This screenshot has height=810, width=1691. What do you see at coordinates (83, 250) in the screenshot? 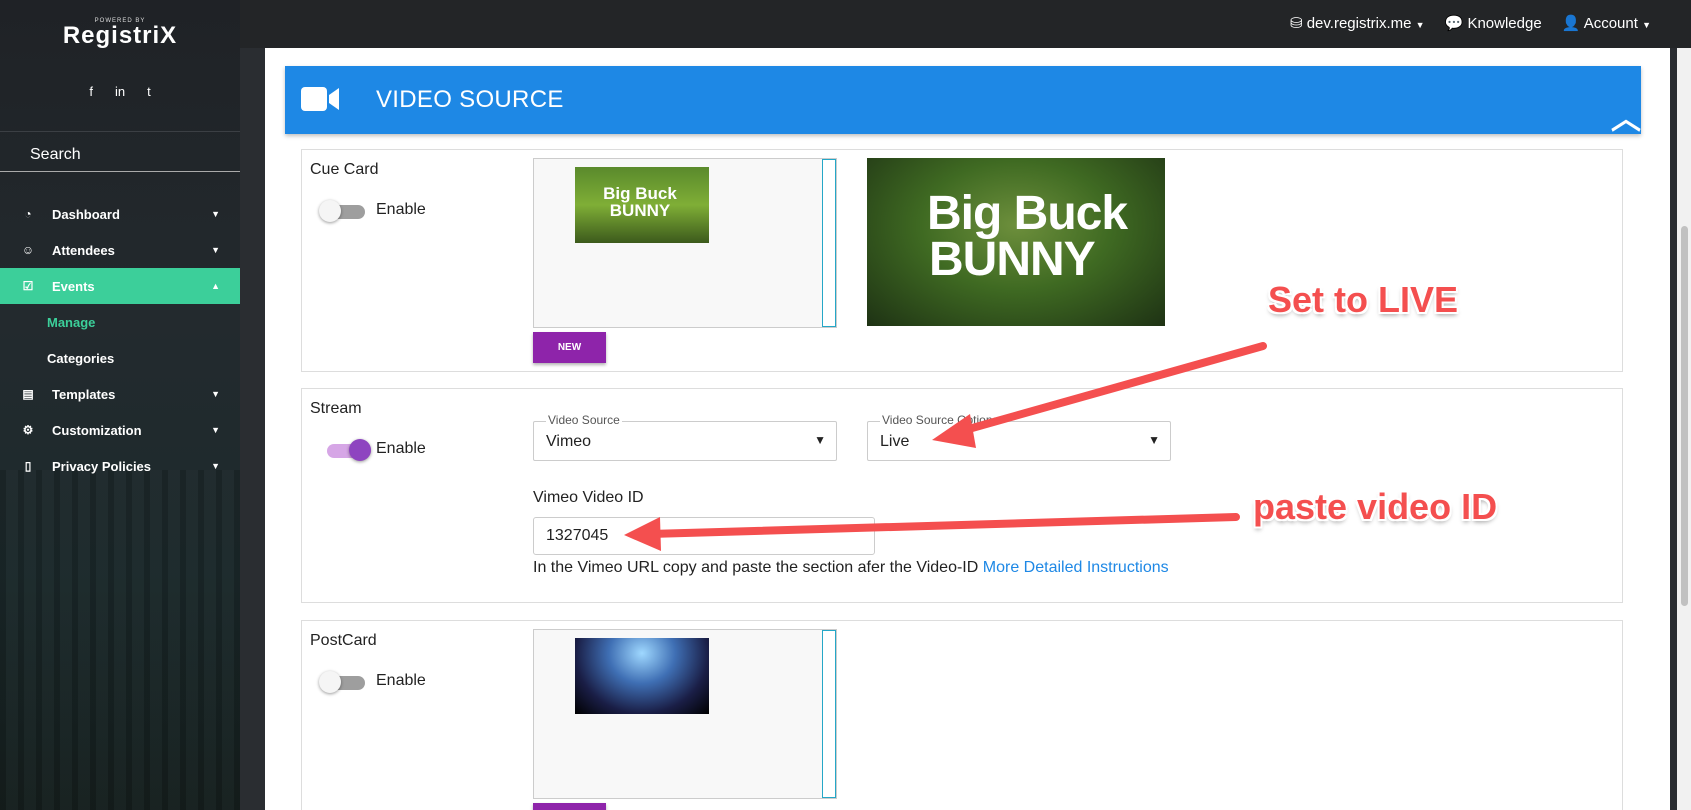
I see `sidebar-item-label: Attendees` at bounding box center [83, 250].